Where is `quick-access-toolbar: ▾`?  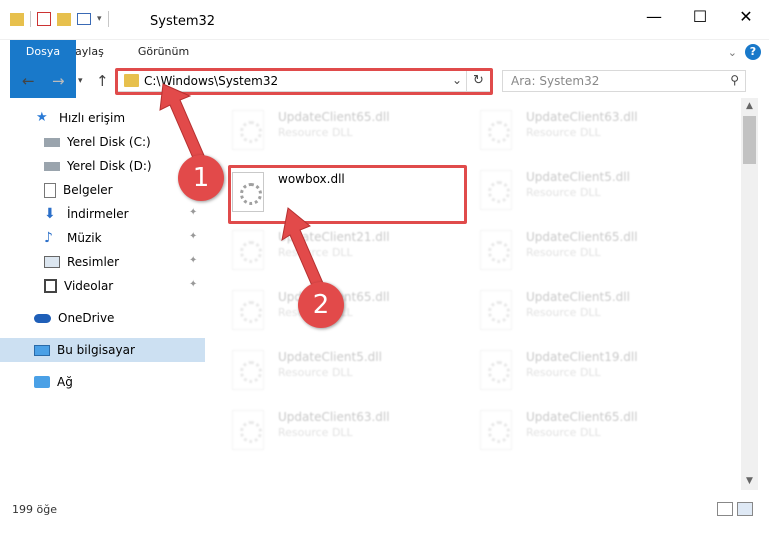 quick-access-toolbar: ▾ is located at coordinates (59, 19).